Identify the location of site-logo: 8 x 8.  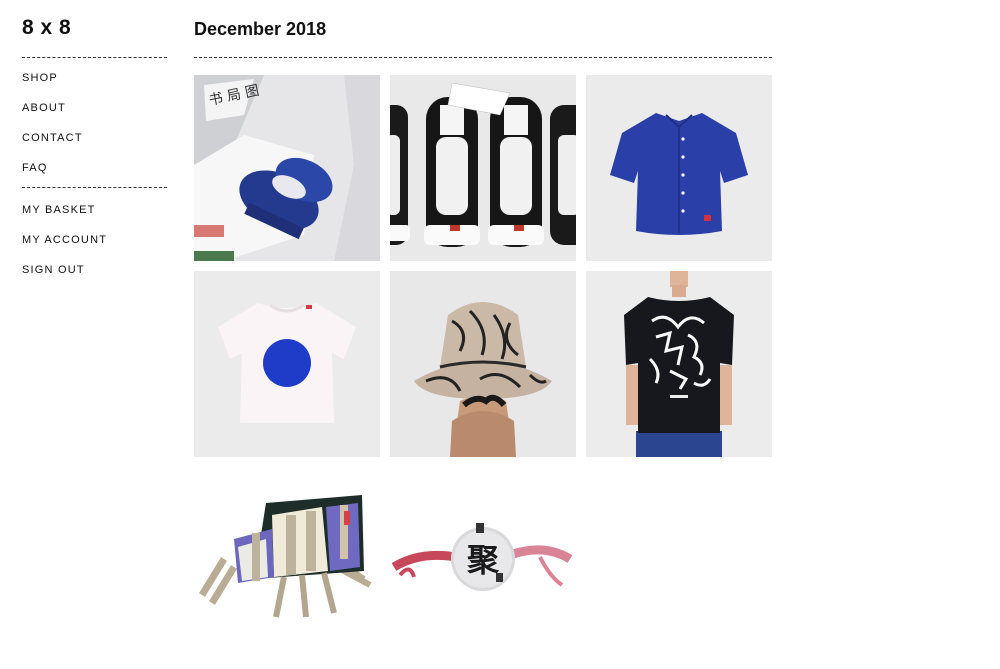
(46, 28).